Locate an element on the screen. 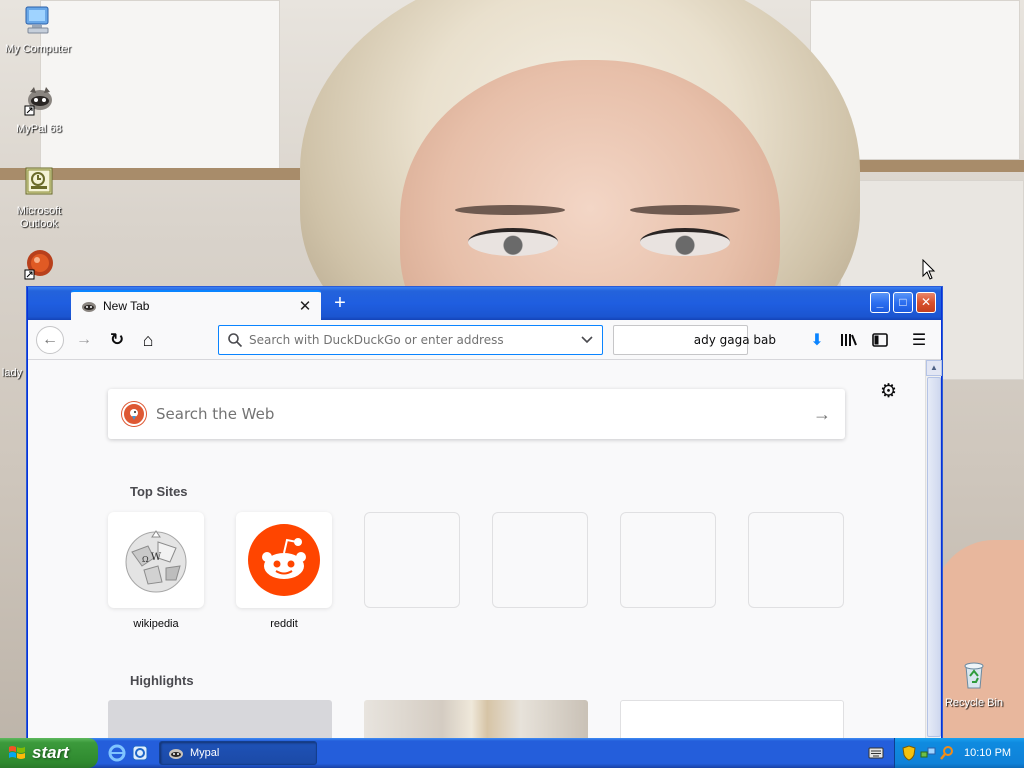 Image resolution: width=1024 pixels, height=768 pixels. scroll-thumb is located at coordinates (934, 557).